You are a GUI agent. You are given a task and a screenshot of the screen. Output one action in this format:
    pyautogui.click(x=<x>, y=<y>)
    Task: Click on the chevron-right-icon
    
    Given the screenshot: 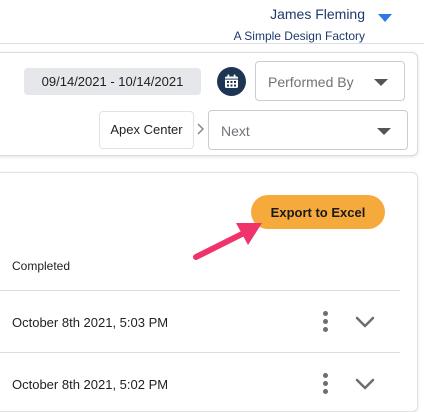 What is the action you would take?
    pyautogui.click(x=200, y=129)
    